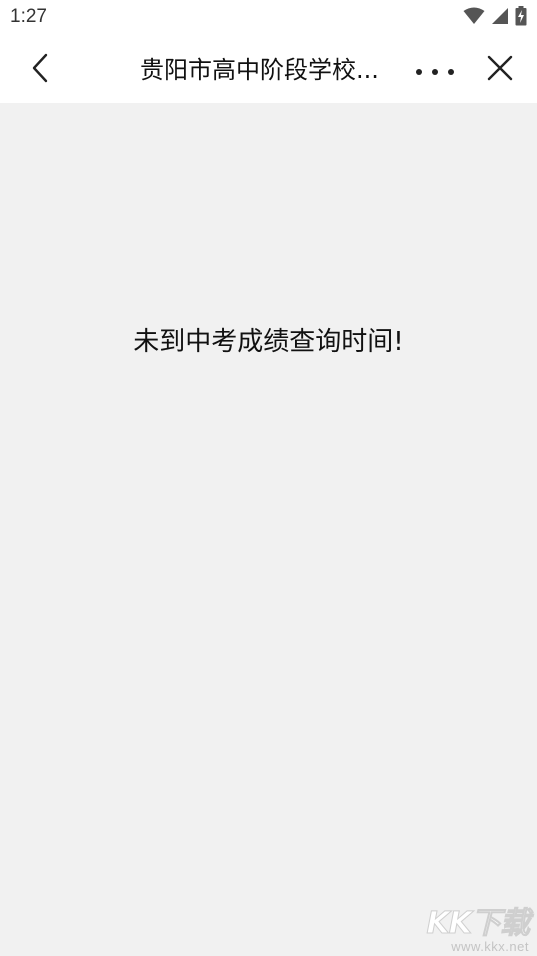 This screenshot has width=537, height=956. Describe the element at coordinates (490, 946) in the screenshot. I see `watermark-url: www.kkx.net` at that location.